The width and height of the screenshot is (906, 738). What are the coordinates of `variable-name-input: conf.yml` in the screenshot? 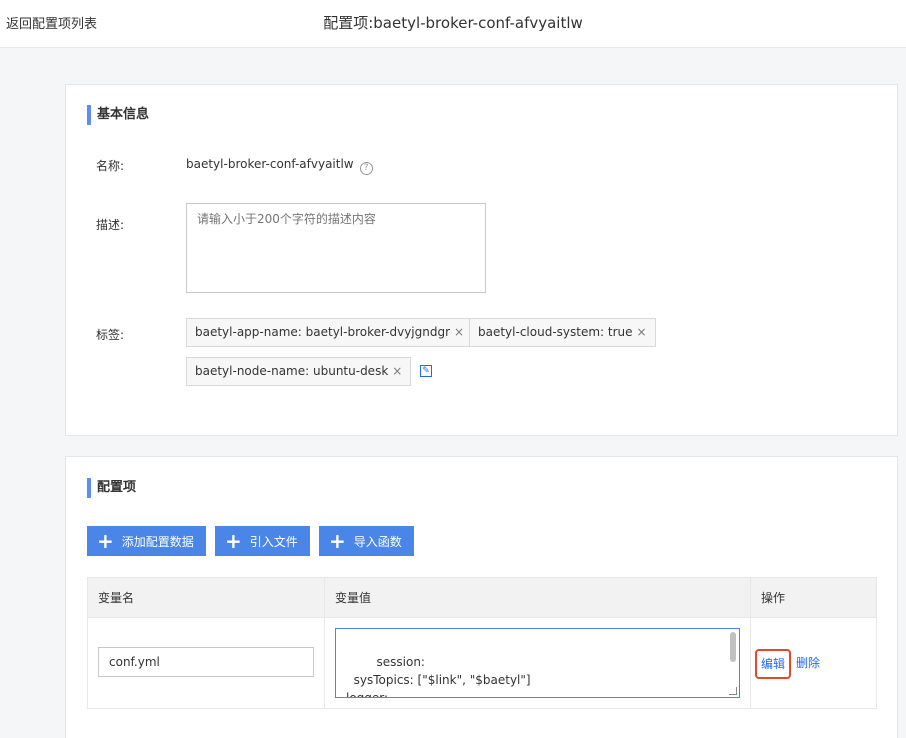 It's located at (206, 662).